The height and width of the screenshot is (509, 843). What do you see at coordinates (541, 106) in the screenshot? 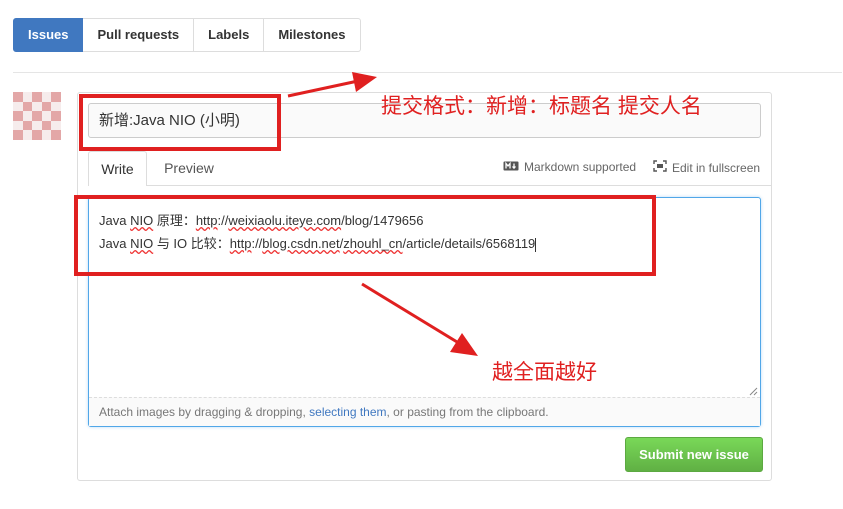
I see `format-annotation: 提交格式：新增：标题名 提交人名` at bounding box center [541, 106].